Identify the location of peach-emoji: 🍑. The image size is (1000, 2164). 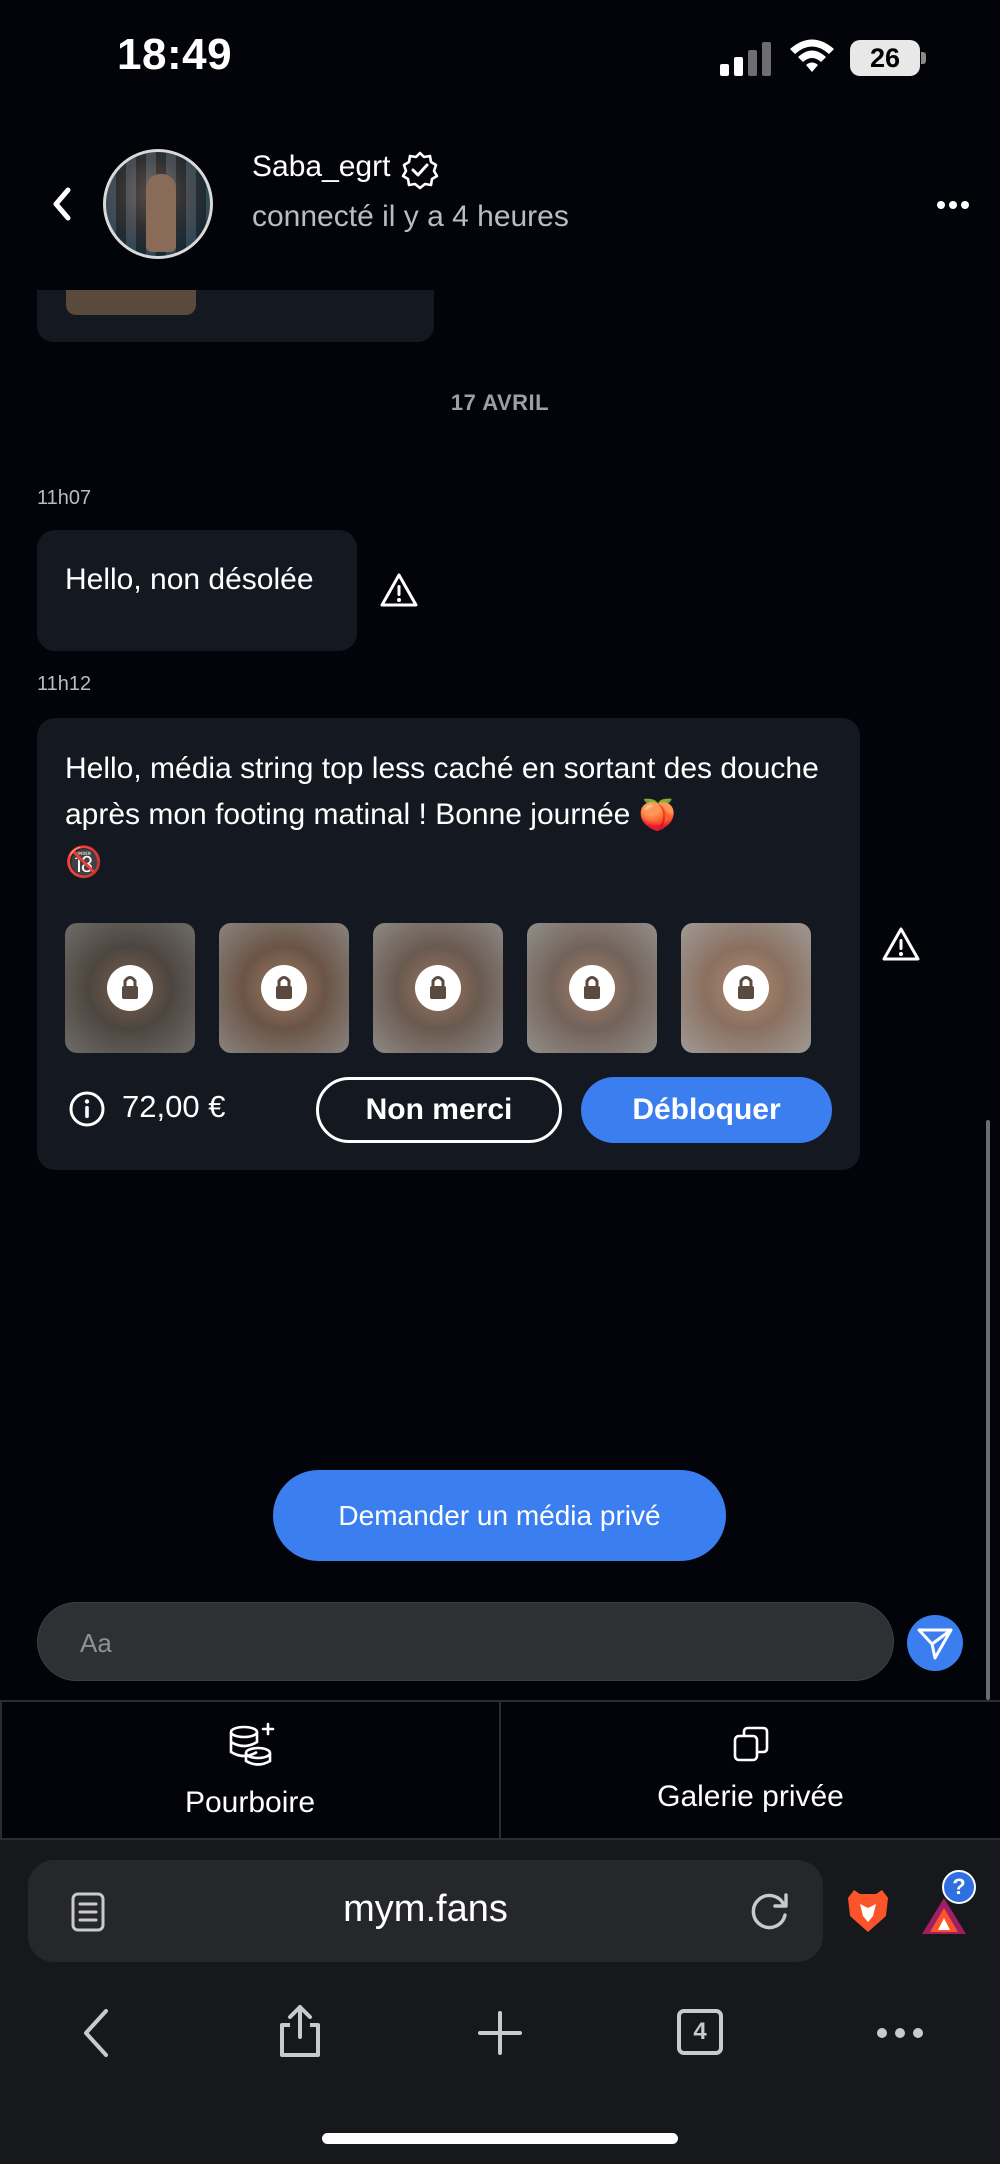
(657, 816).